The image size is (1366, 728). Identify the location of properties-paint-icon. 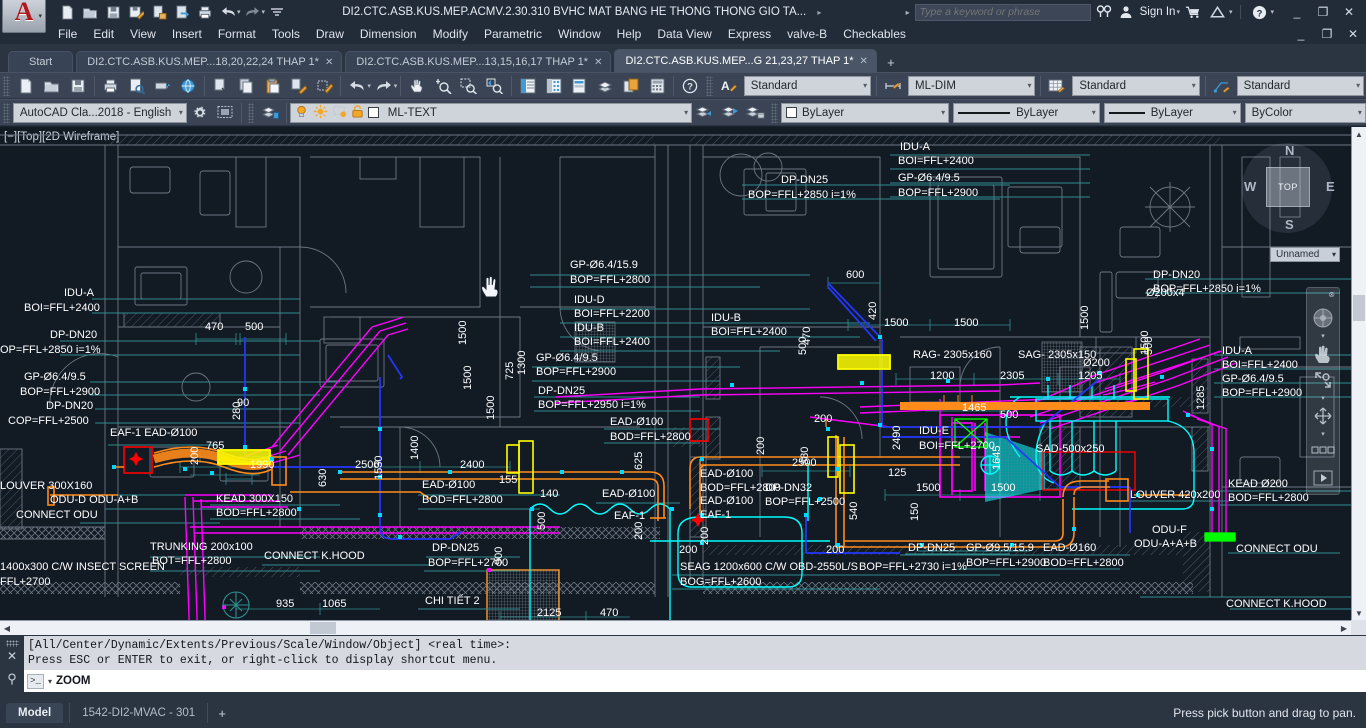
(325, 86).